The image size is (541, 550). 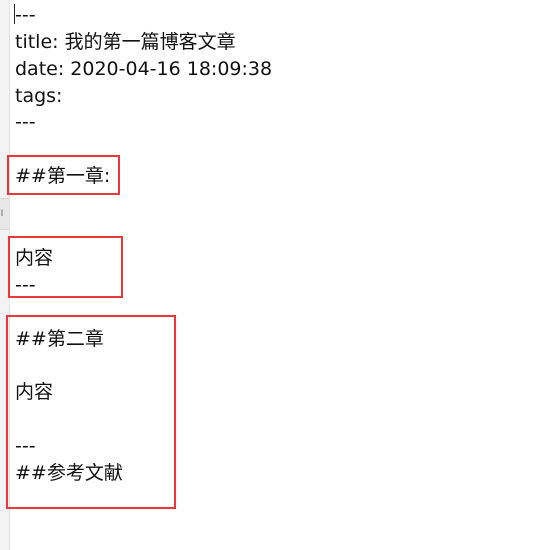 What do you see at coordinates (144, 69) in the screenshot?
I see `front-matter-date: date: 2020-04-16 18:09:38` at bounding box center [144, 69].